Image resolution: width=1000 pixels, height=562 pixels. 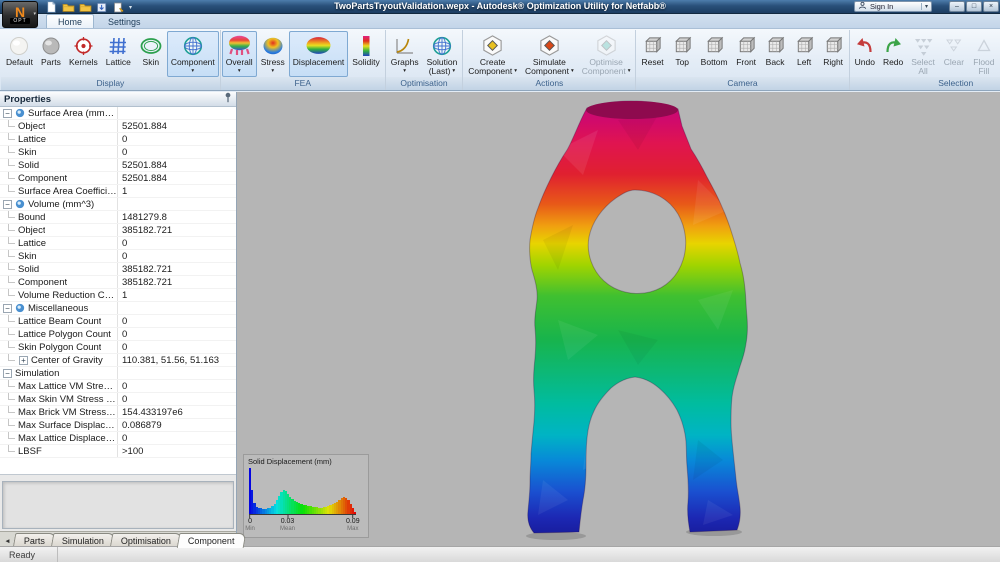 I want to click on sign-in-button: Sign In ▾, so click(x=893, y=6).